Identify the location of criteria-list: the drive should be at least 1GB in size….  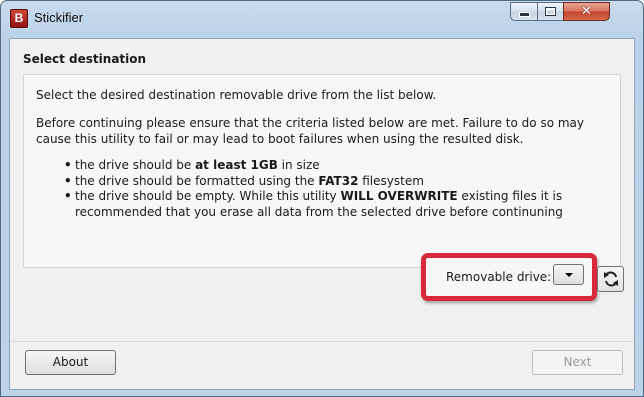
(334, 189).